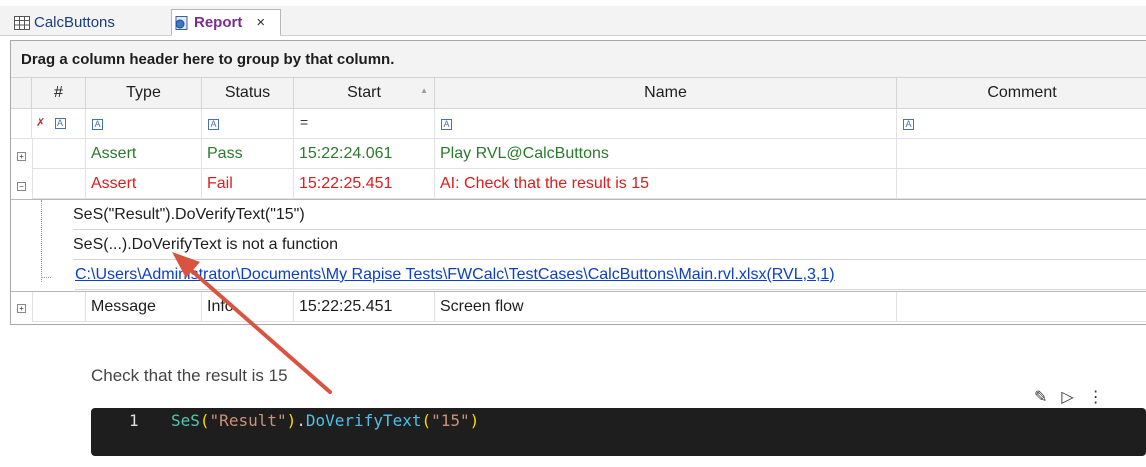 This screenshot has width=1146, height=467. What do you see at coordinates (1021, 307) in the screenshot?
I see `table-row-3-comment` at bounding box center [1021, 307].